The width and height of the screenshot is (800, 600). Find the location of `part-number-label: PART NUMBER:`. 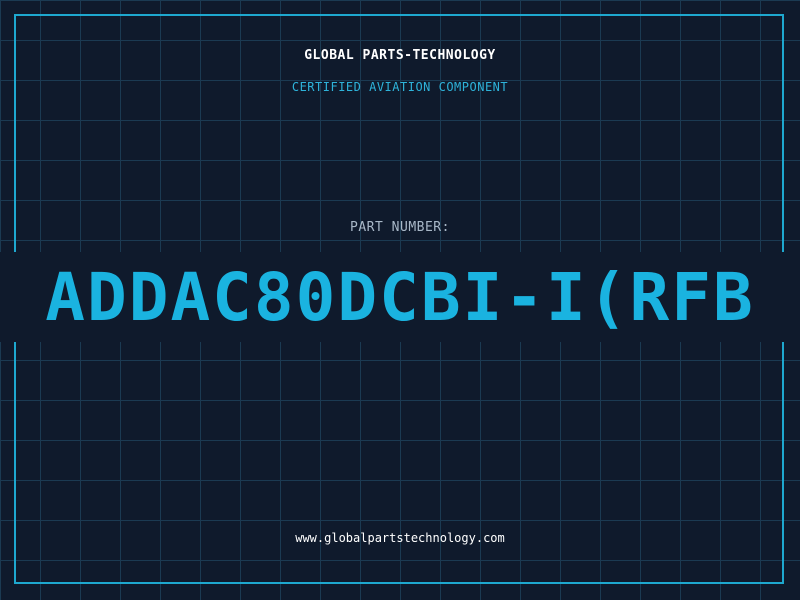

part-number-label: PART NUMBER: is located at coordinates (400, 227).